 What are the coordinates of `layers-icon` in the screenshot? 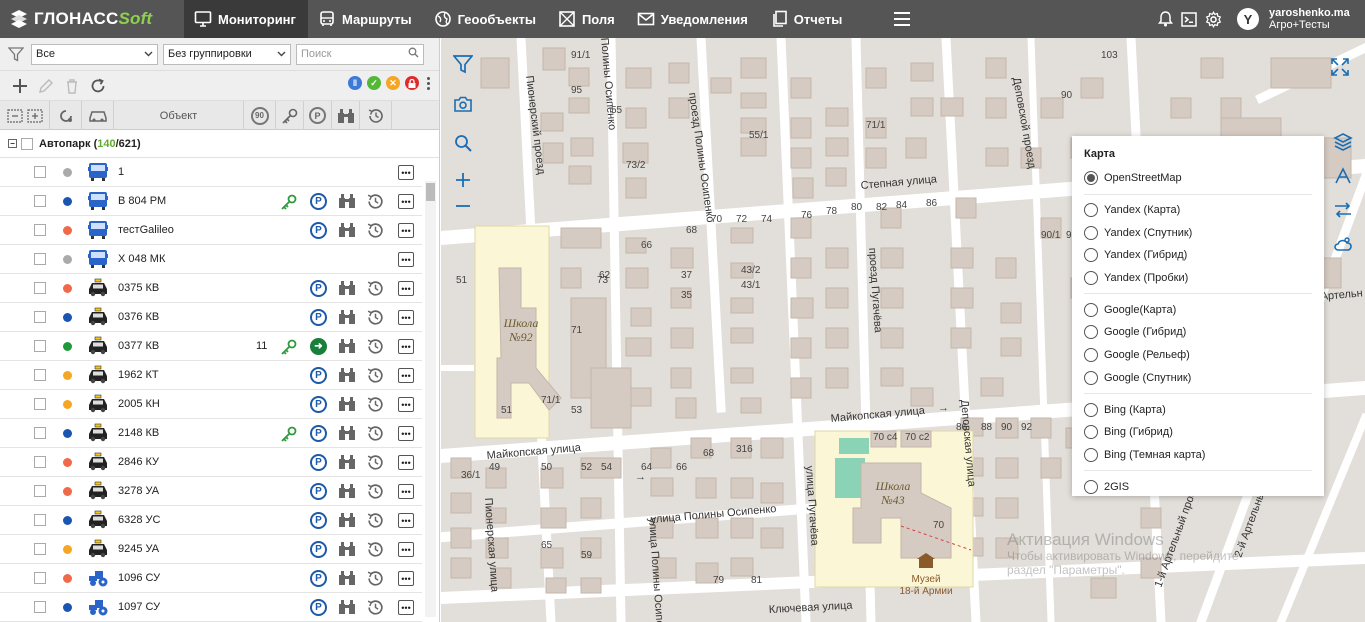 It's located at (1343, 142).